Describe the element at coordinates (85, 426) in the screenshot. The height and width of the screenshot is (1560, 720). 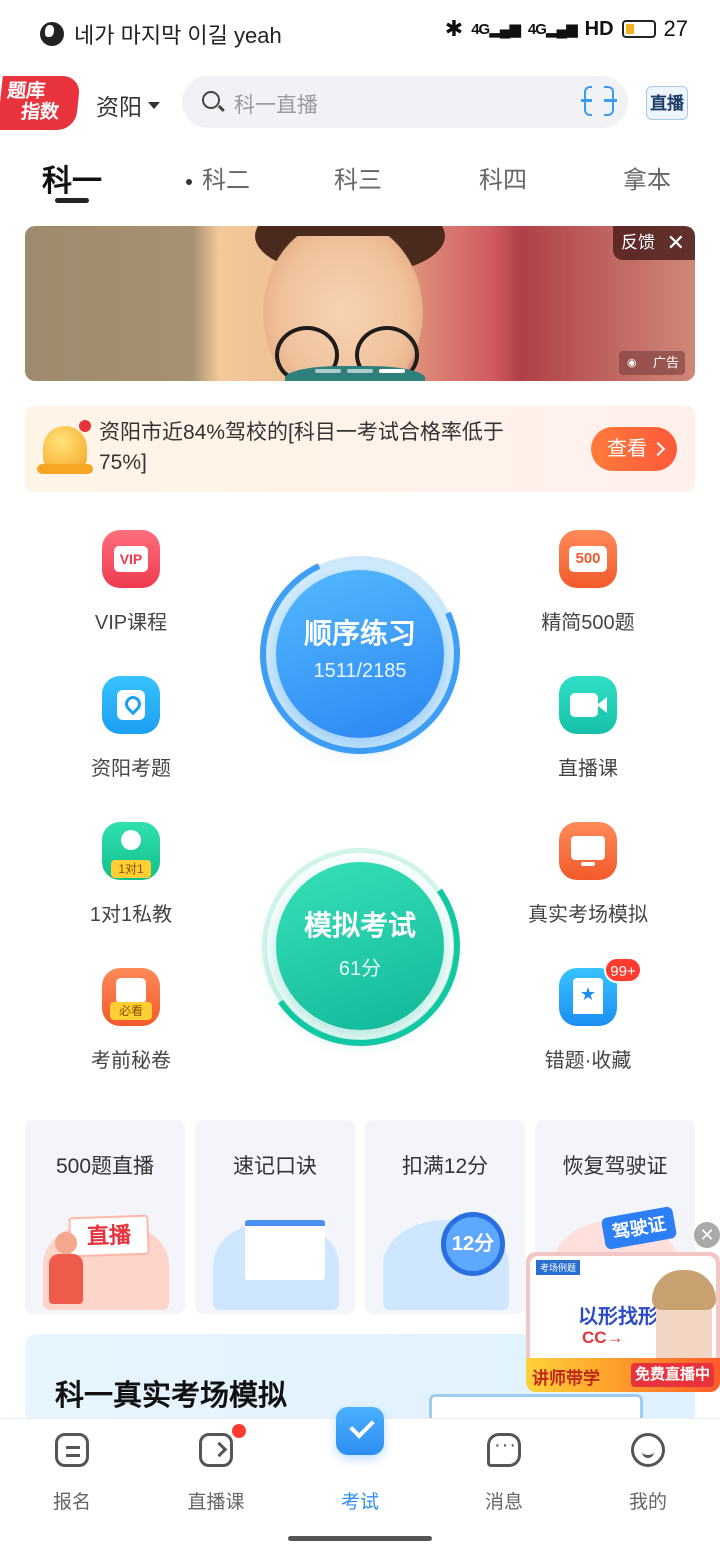
I see `bell-dot` at that location.